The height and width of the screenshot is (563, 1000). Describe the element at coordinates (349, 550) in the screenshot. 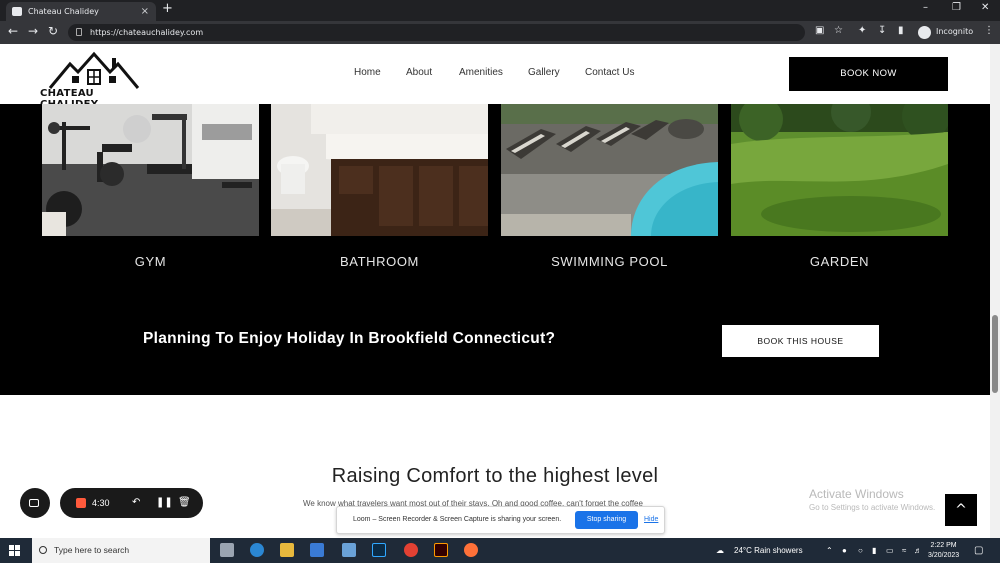

I see `mail-icon` at that location.